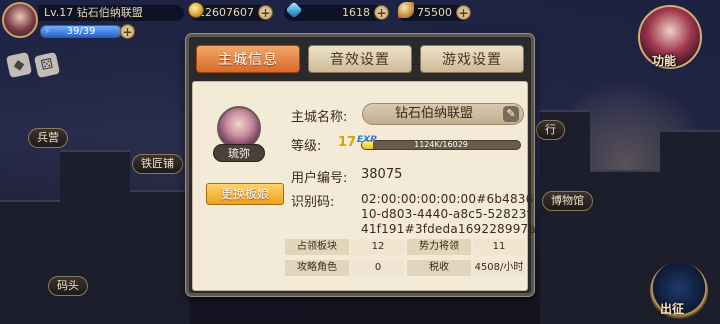 This screenshot has height=324, width=720. I want to click on stat-faction-generals-label: 势力将领, so click(439, 247).